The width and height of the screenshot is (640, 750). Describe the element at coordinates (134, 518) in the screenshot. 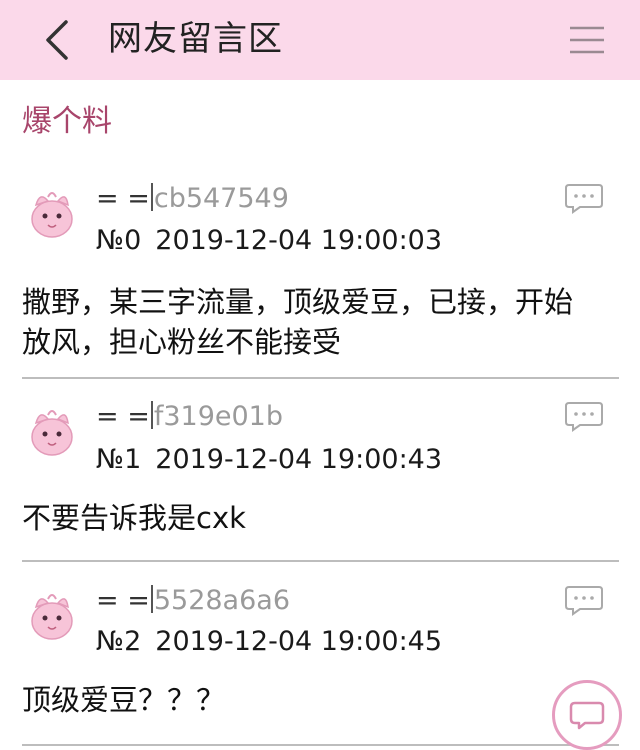

I see `comment-text-line: 不要告诉我是cxk` at that location.